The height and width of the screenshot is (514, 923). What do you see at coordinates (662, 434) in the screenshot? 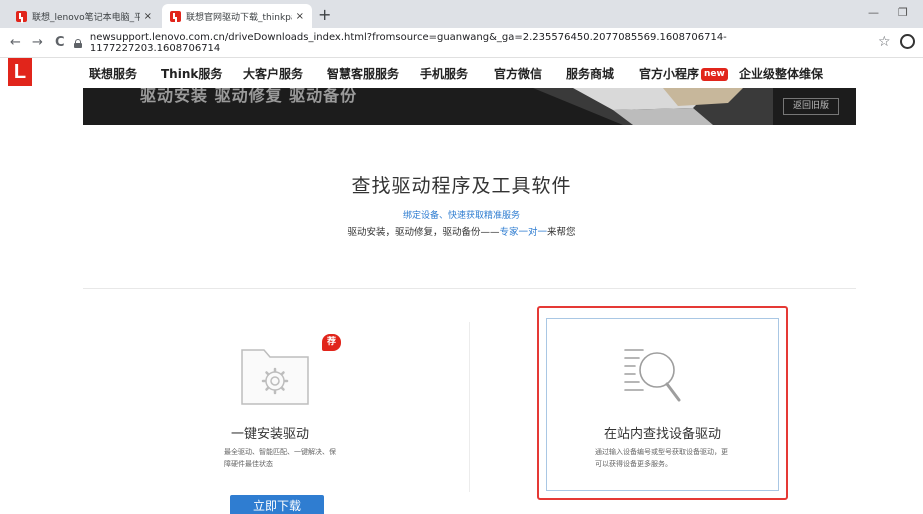
I see `search-device-driver-title: 在站内查找设备驱动` at bounding box center [662, 434].